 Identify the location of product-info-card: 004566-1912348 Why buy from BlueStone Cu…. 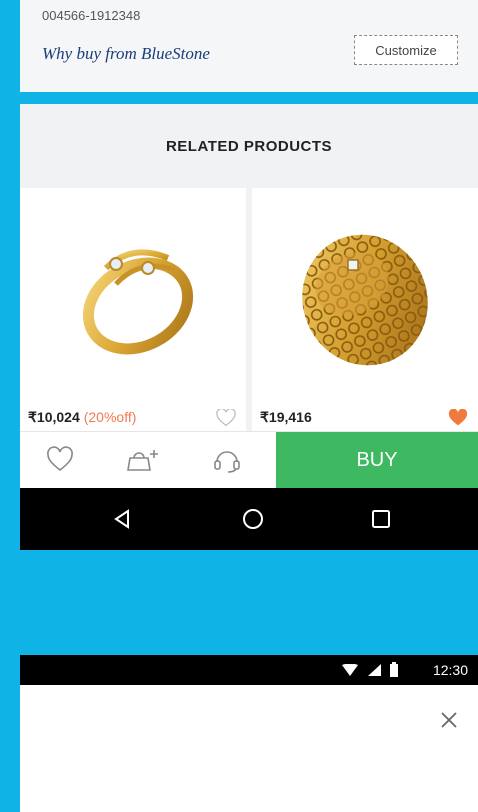
(249, 46).